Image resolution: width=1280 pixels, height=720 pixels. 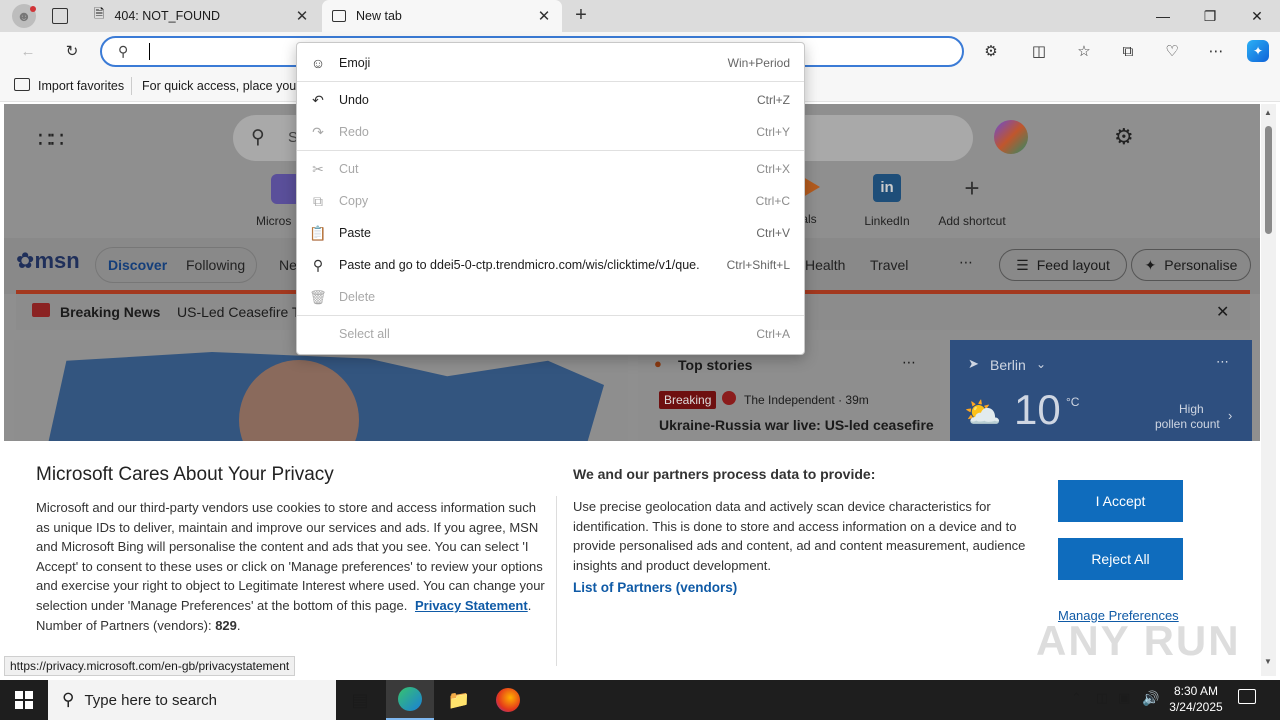 What do you see at coordinates (215, 265) in the screenshot?
I see `nav-following: Following` at bounding box center [215, 265].